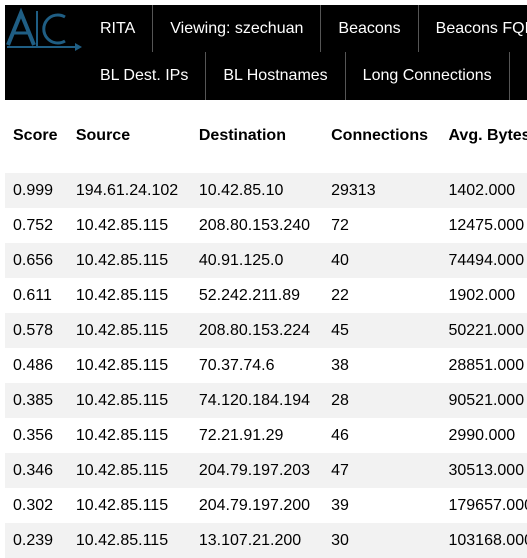 The width and height of the screenshot is (527, 558). Describe the element at coordinates (118, 28) in the screenshot. I see `nav-item-rita: RITA` at that location.